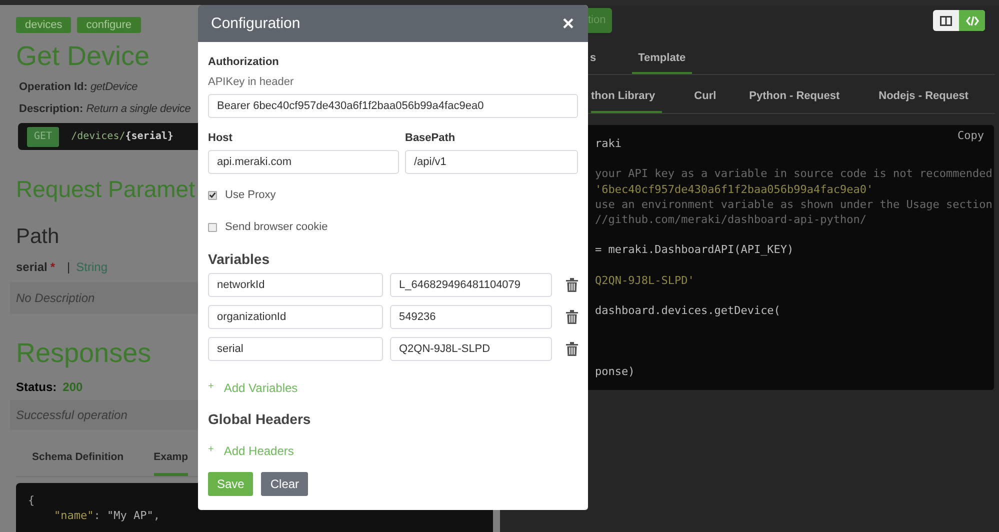 The image size is (999, 532). What do you see at coordinates (250, 195) in the screenshot?
I see `checkbox-label: Use Proxy` at bounding box center [250, 195].